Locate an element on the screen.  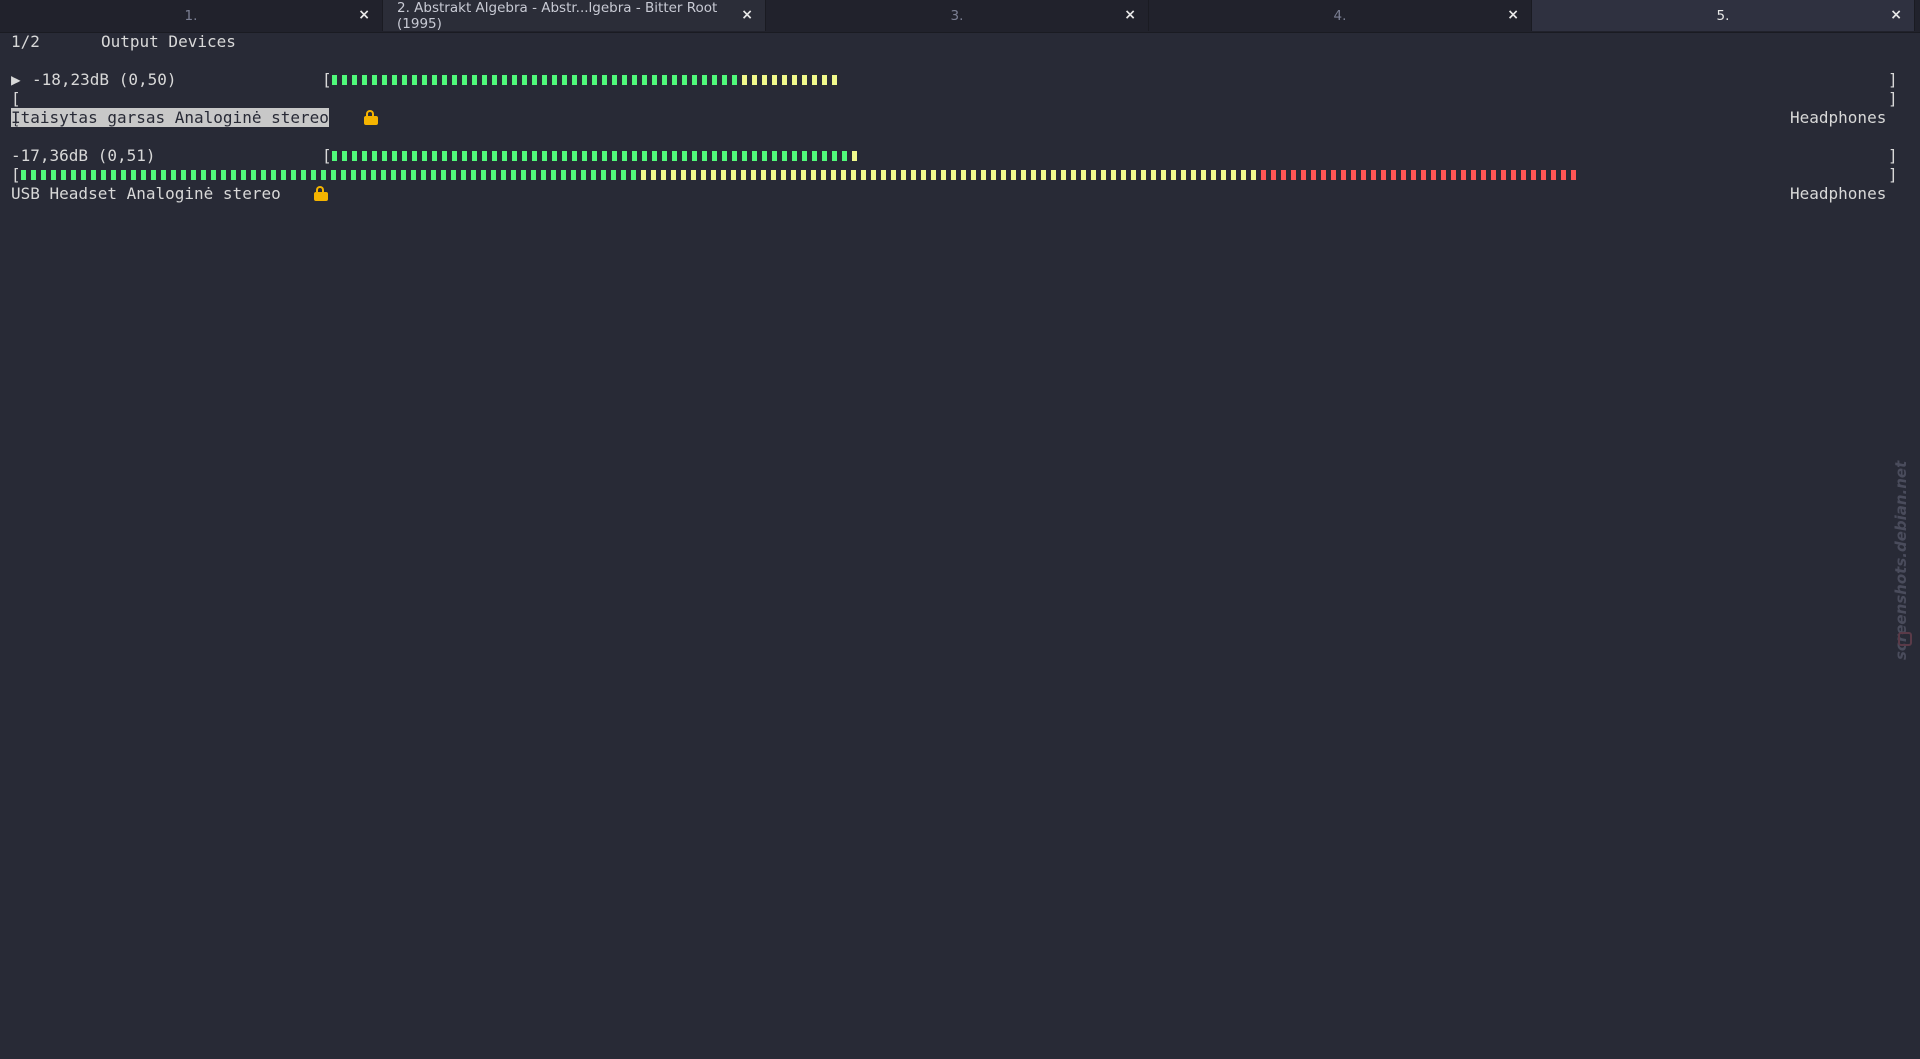
device-name: USB Headset Analoginė stereo is located at coordinates (146, 193).